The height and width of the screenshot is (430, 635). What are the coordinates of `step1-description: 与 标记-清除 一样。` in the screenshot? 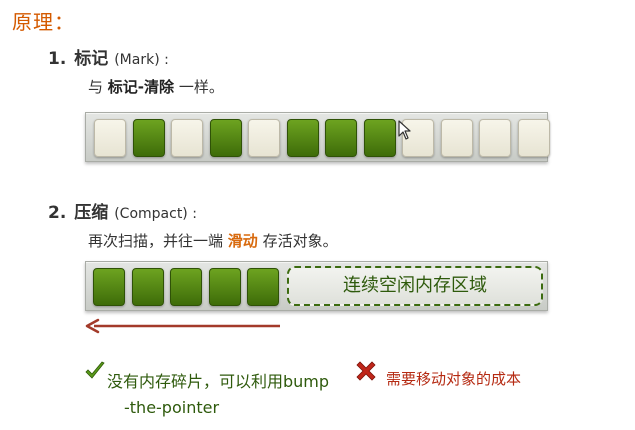 It's located at (156, 86).